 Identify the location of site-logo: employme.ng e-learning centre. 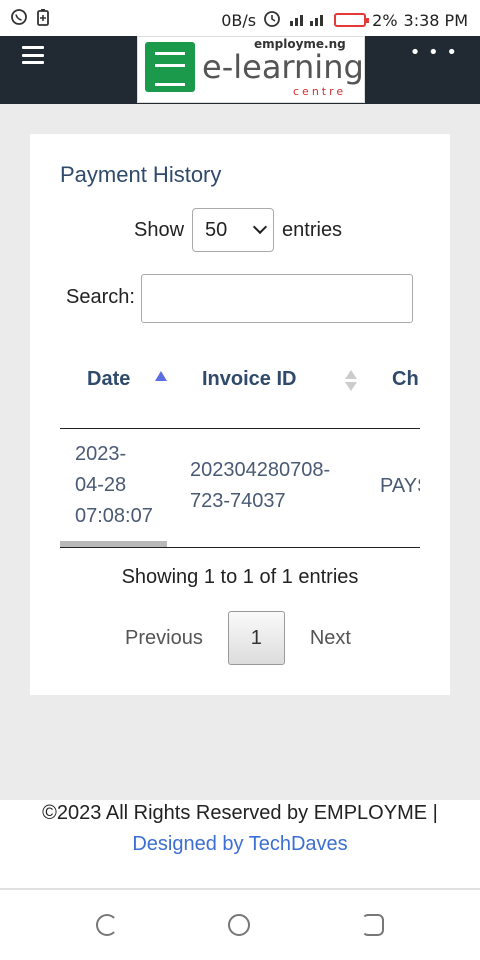
(251, 69).